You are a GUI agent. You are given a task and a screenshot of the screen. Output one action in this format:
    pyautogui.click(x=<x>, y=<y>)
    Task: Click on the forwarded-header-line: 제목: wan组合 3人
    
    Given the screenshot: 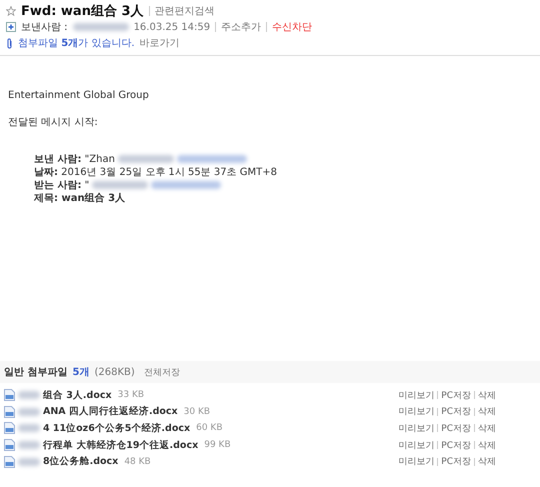 What is the action you would take?
    pyautogui.click(x=80, y=198)
    